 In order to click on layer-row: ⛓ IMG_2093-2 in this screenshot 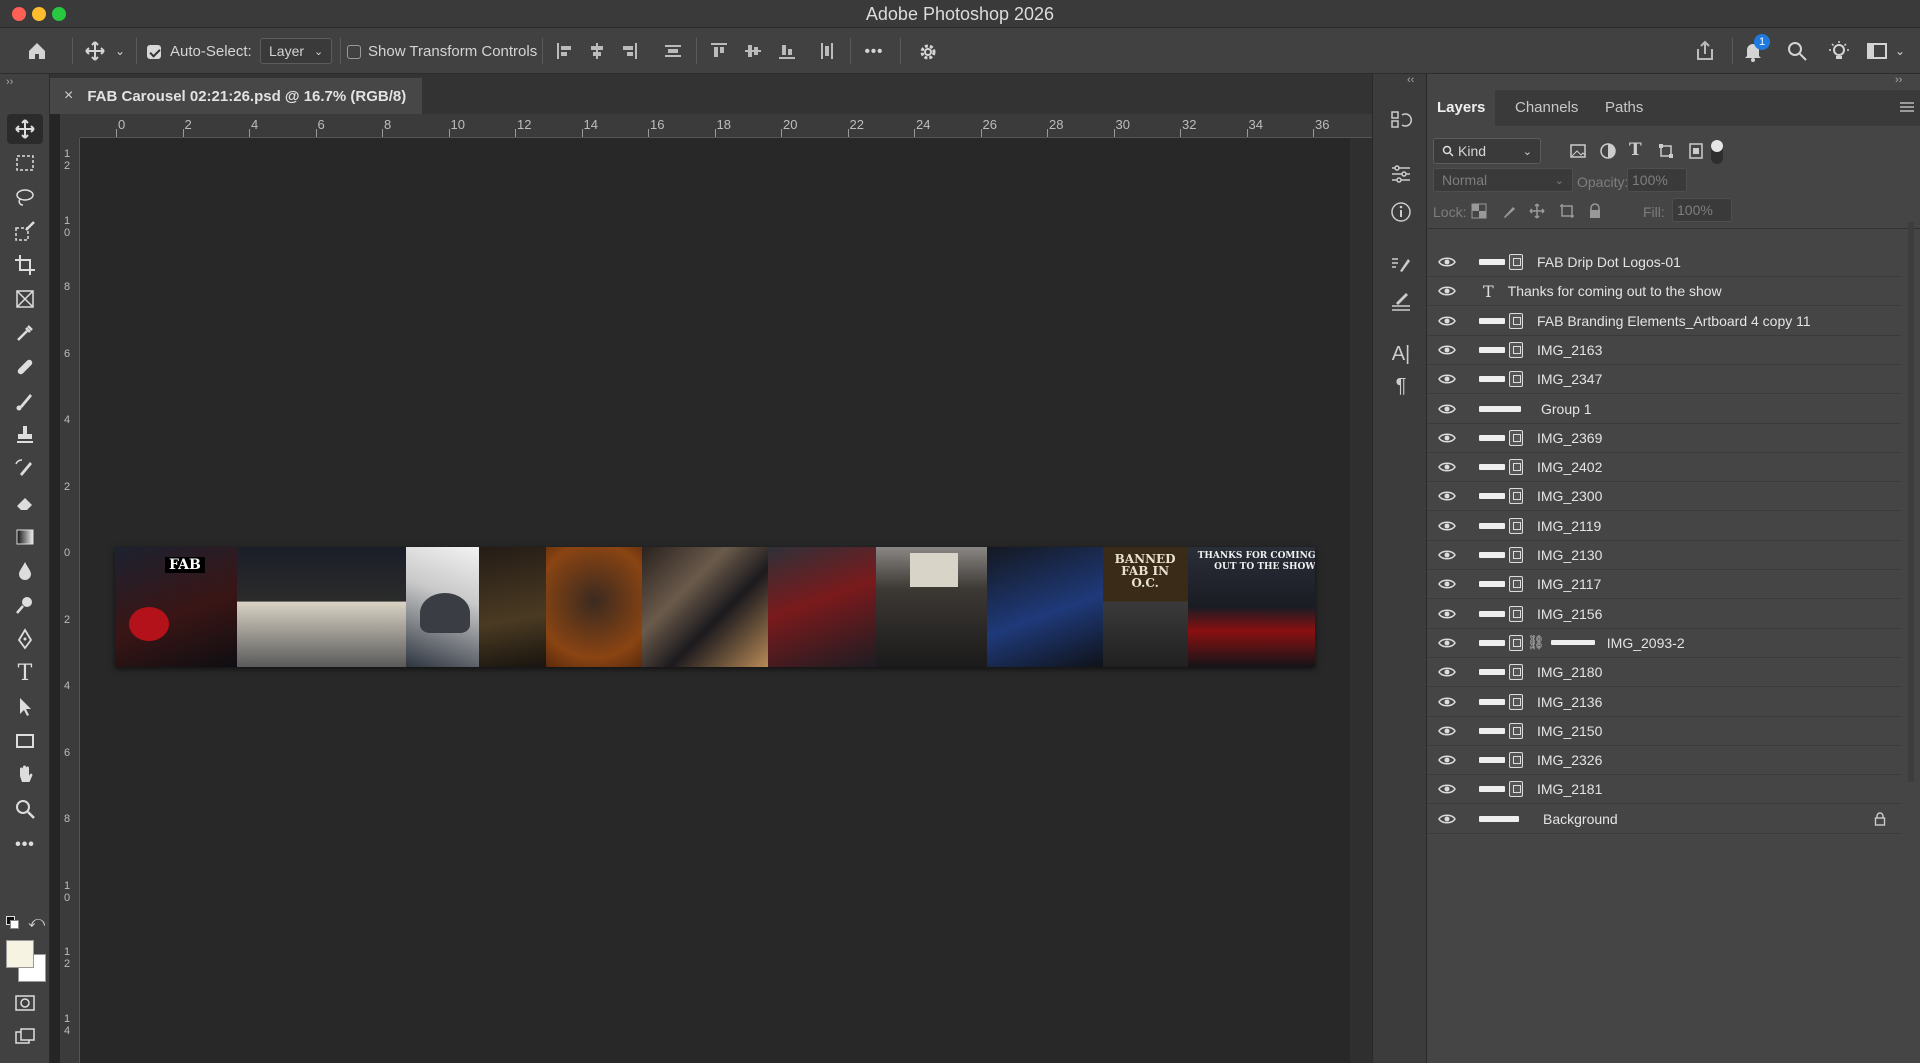, I will do `click(1664, 643)`.